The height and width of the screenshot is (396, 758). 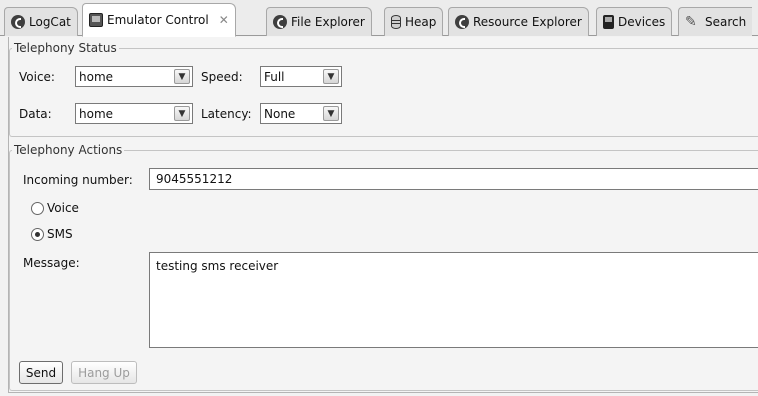 I want to click on speed-label: Speed:, so click(x=222, y=77).